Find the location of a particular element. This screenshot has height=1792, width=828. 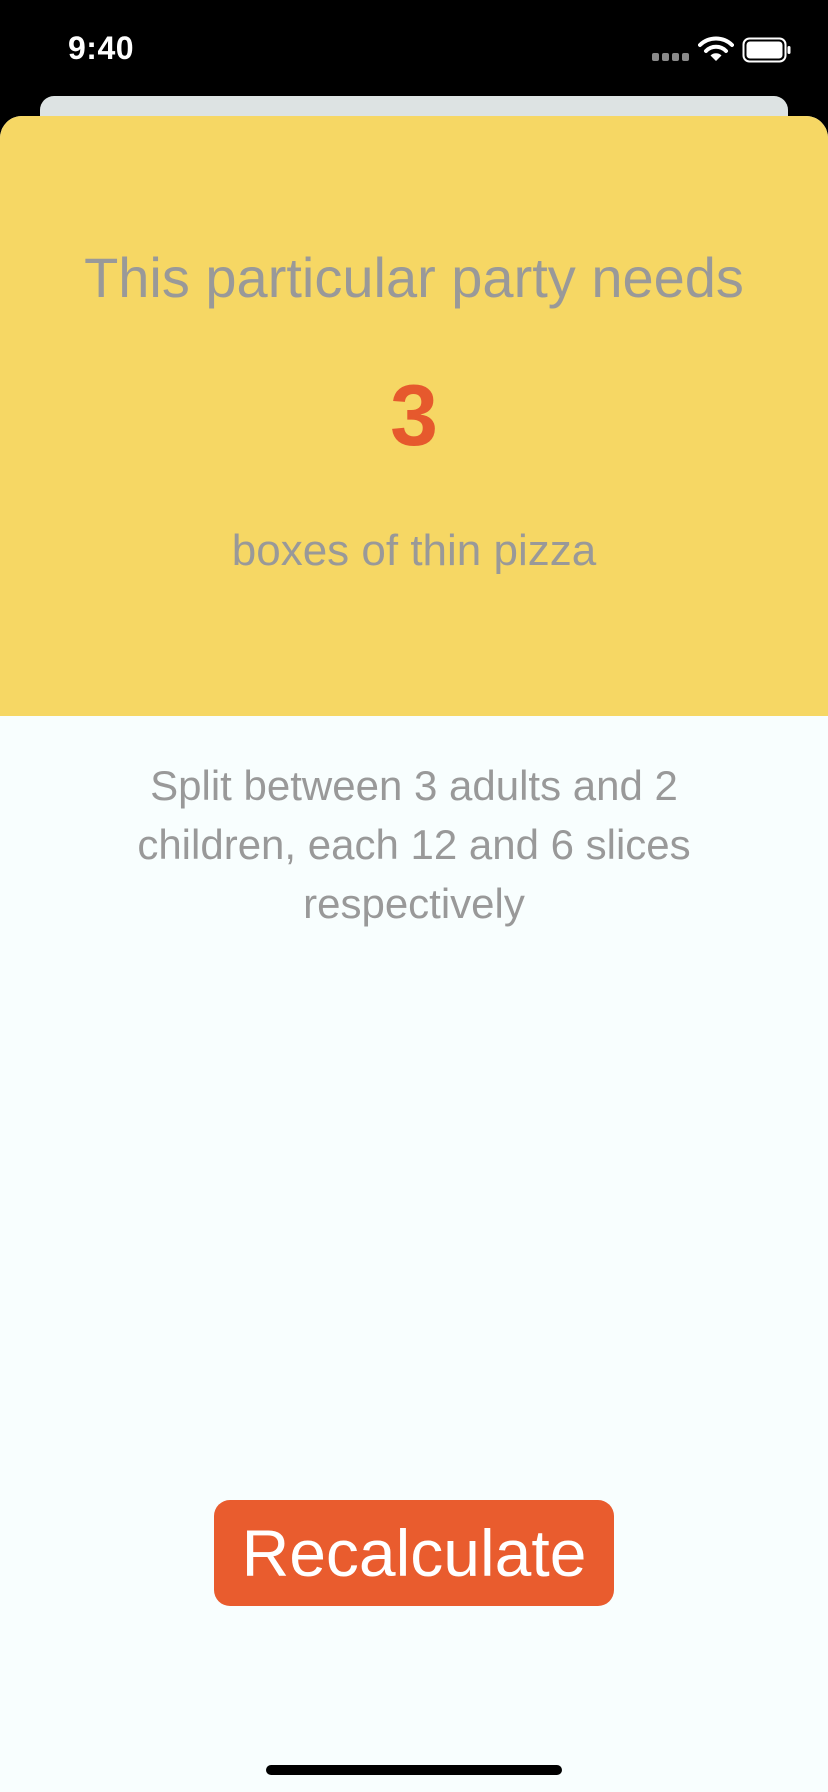

status-bar: 9:40 is located at coordinates (414, 50).